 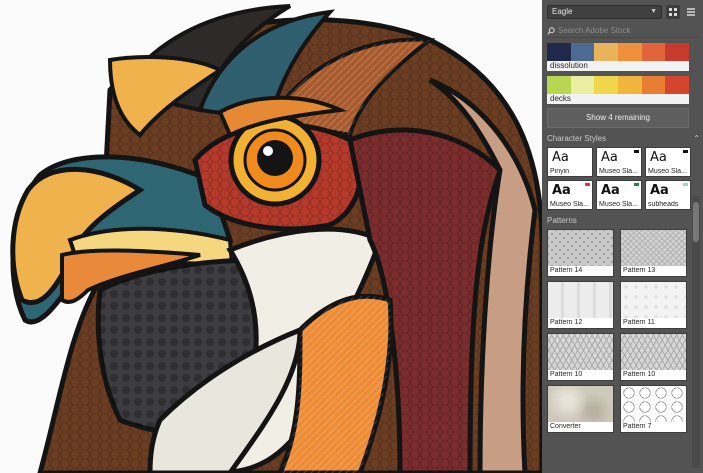 What do you see at coordinates (618, 99) in the screenshot?
I see `theme-name: decks` at bounding box center [618, 99].